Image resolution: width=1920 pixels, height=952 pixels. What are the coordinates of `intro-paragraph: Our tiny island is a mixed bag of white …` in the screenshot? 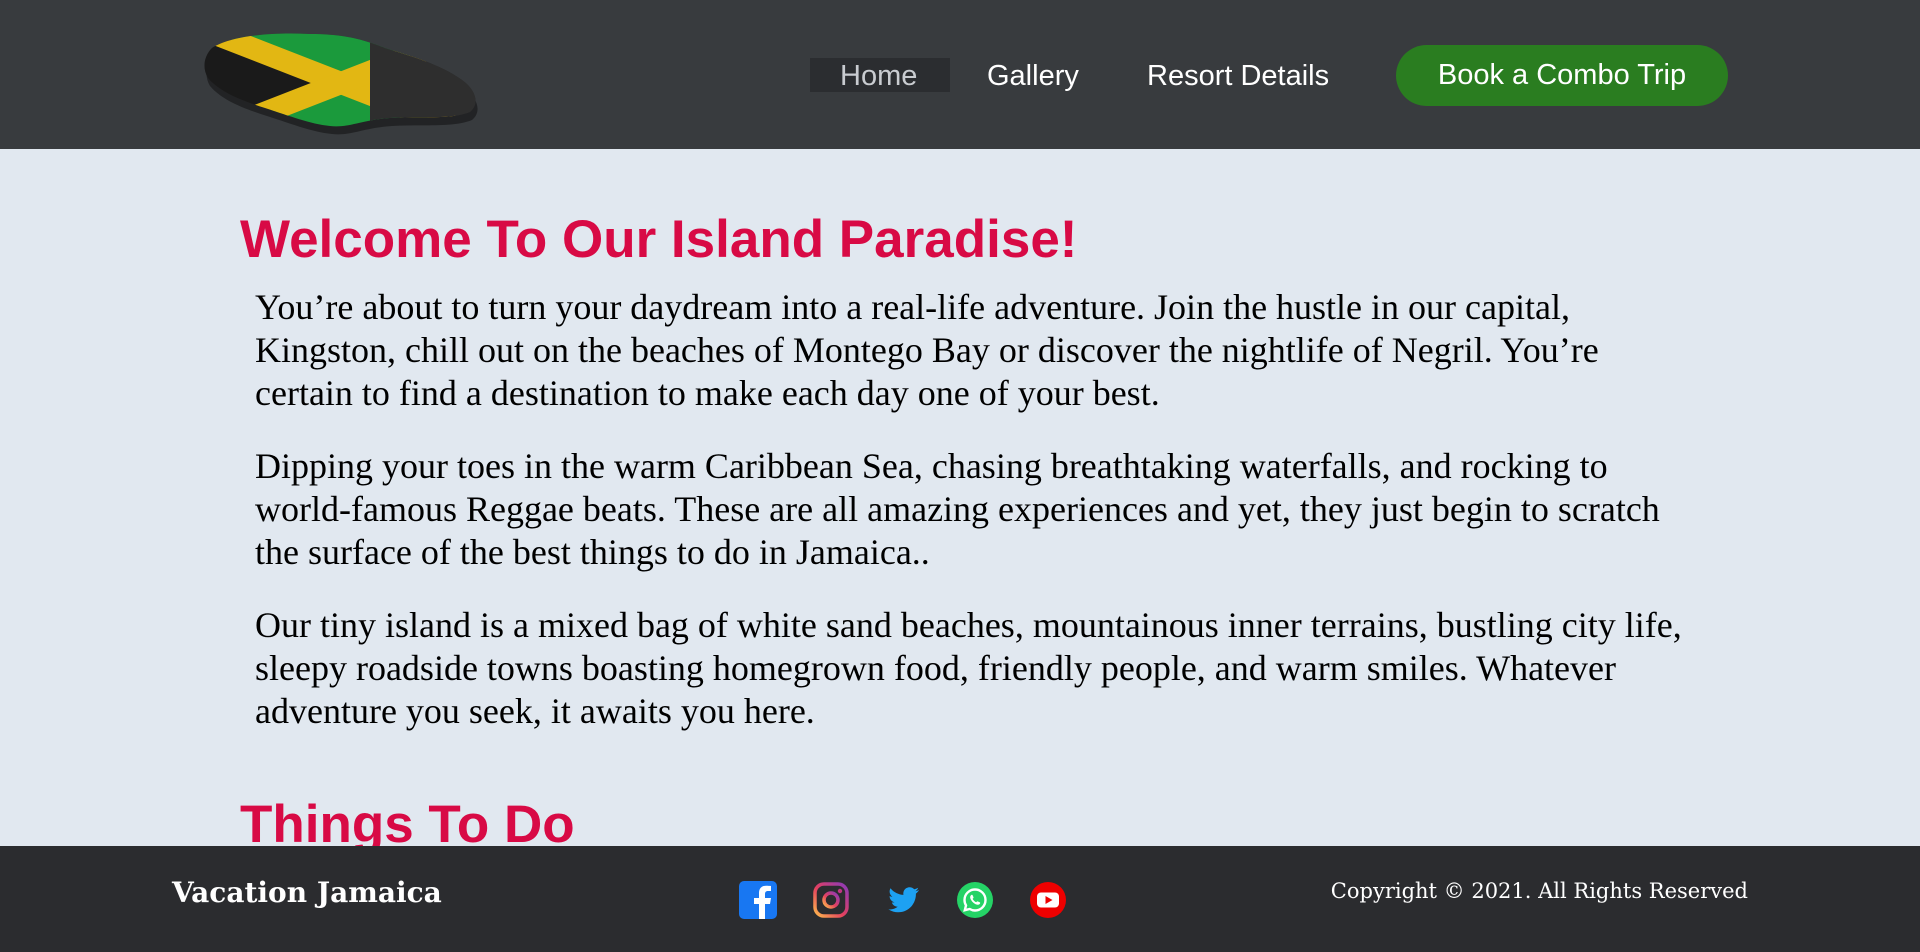 It's located at (968, 668).